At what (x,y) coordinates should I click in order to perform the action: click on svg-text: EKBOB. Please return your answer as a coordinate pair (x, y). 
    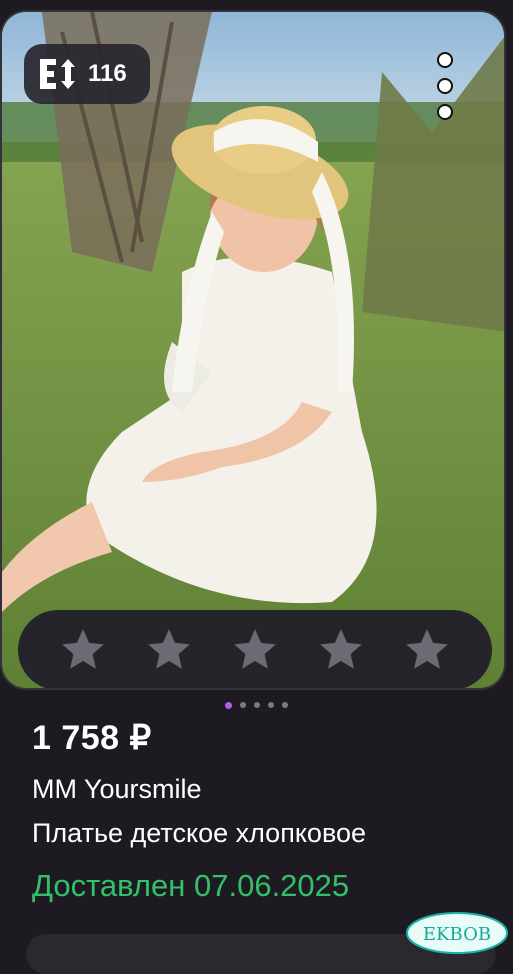
    Looking at the image, I should click on (457, 934).